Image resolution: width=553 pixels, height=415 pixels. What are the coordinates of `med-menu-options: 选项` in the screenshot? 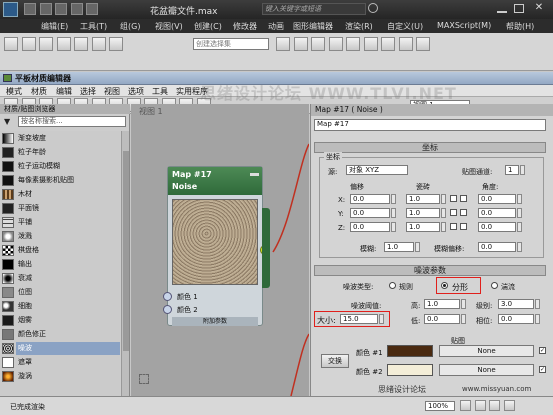 It's located at (136, 91).